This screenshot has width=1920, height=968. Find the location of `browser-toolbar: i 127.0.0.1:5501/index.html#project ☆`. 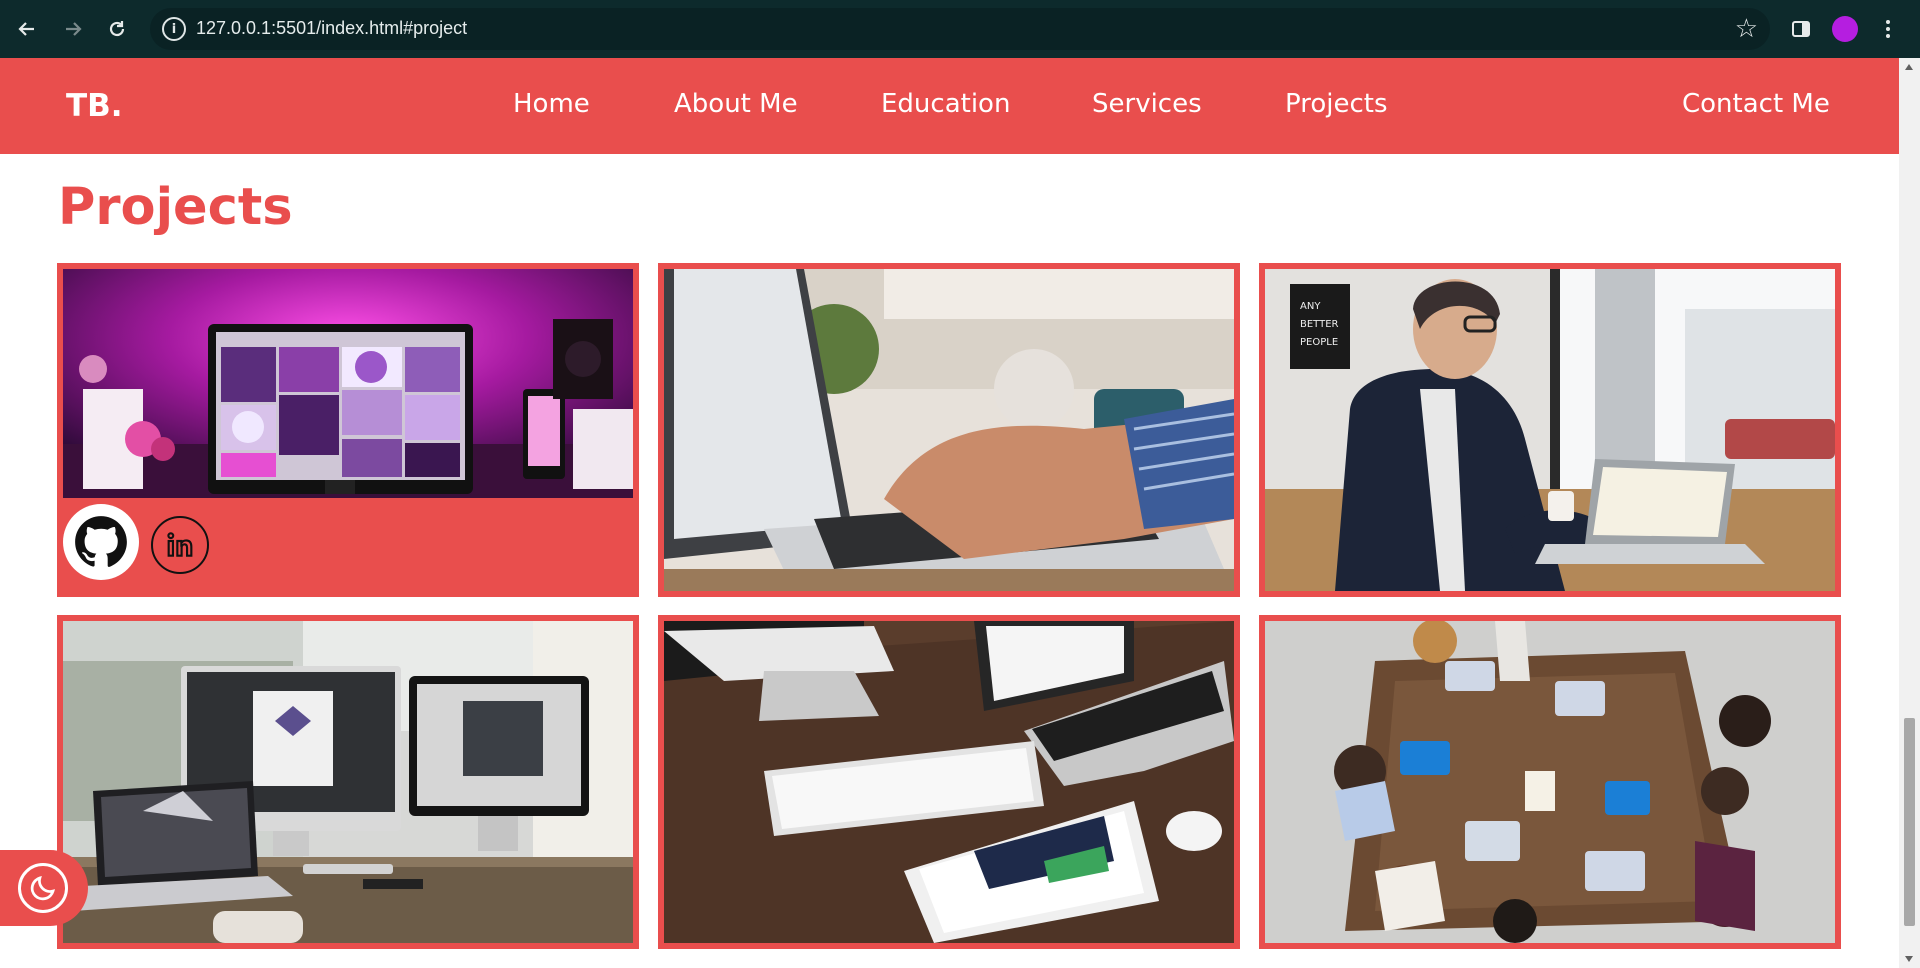

browser-toolbar: i 127.0.0.1:5501/index.html#project ☆ is located at coordinates (960, 29).